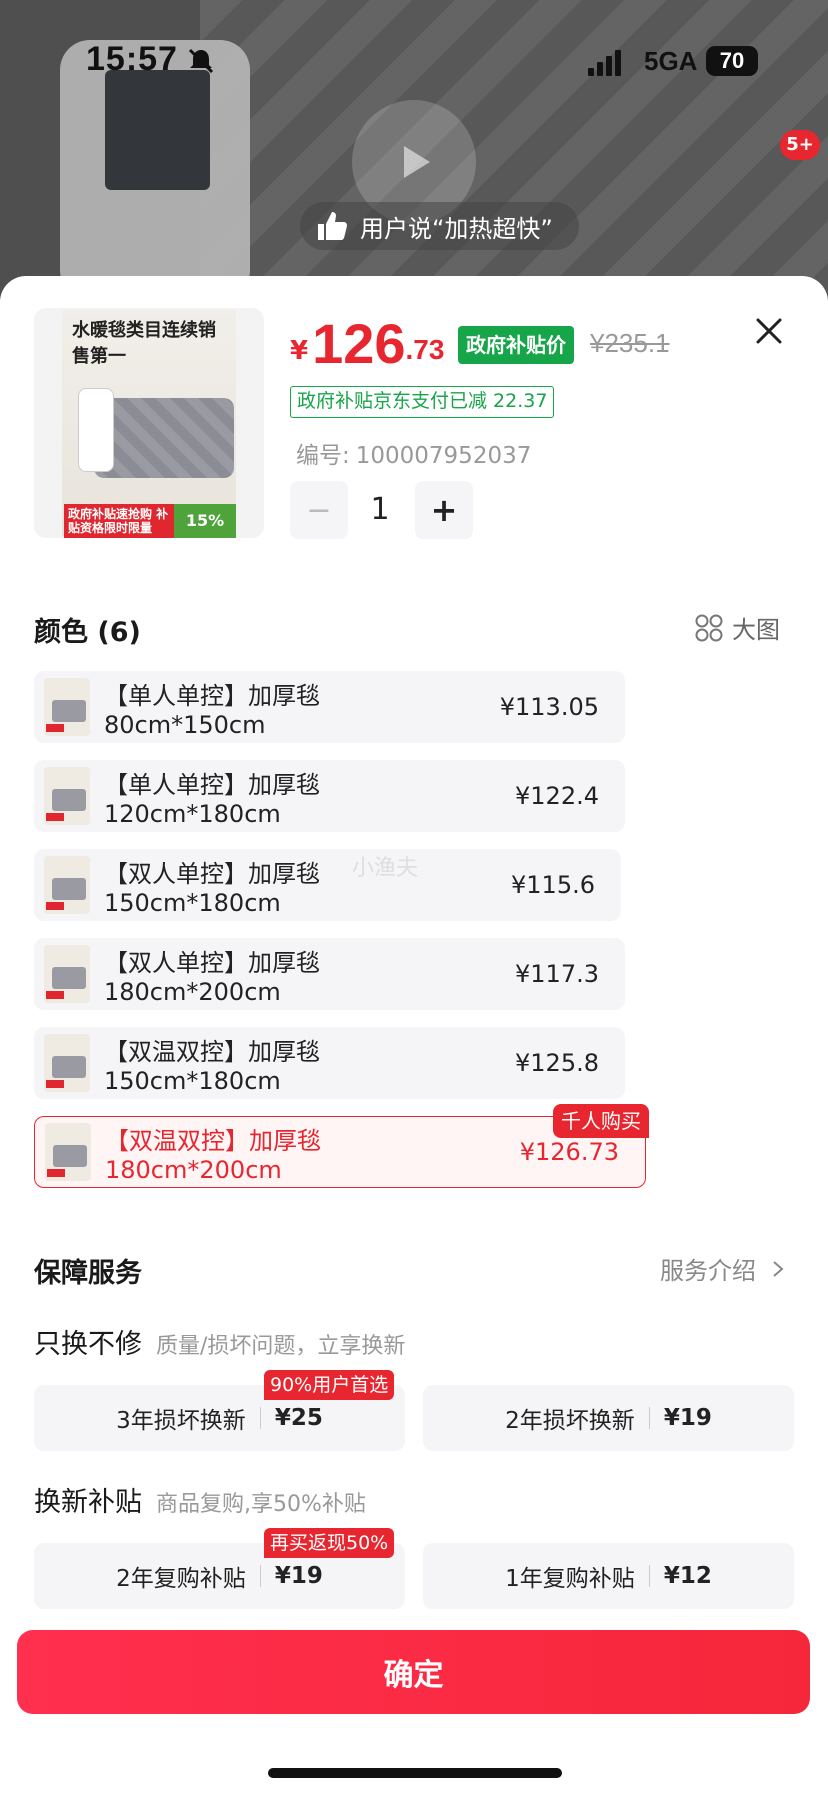 The image size is (828, 1796). I want to click on service-option-label: 2年复购补贴, so click(181, 1579).